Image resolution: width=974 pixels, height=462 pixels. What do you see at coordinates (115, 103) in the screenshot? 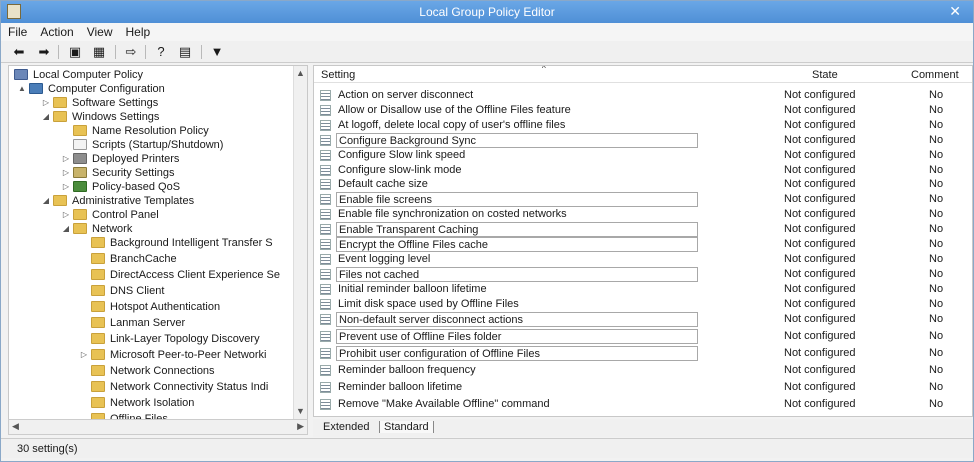
I see `tree-item-label: Software Settings` at bounding box center [115, 103].